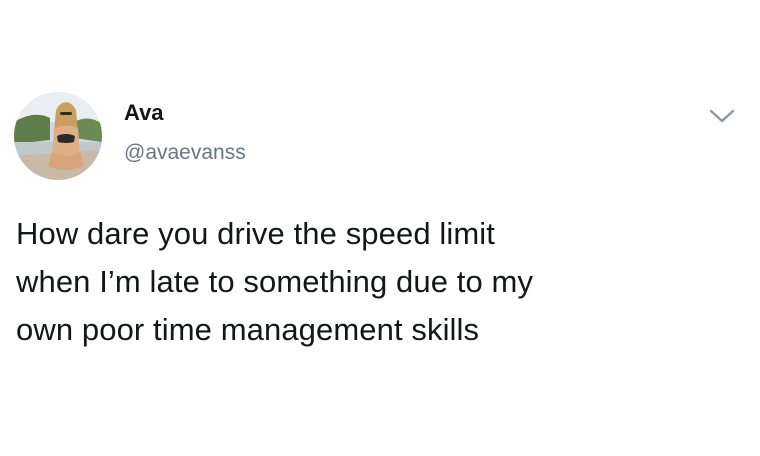  What do you see at coordinates (185, 153) in the screenshot?
I see `author-handle: @avaevanss` at bounding box center [185, 153].